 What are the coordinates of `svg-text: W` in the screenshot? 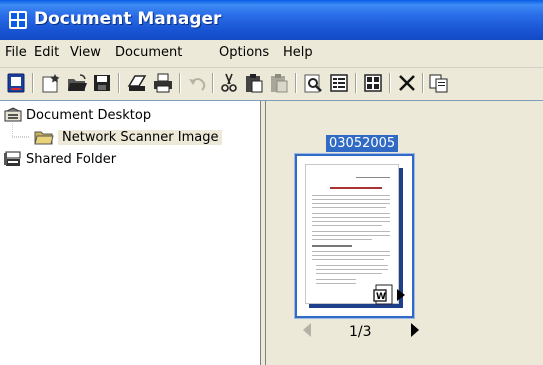 It's located at (381, 297).